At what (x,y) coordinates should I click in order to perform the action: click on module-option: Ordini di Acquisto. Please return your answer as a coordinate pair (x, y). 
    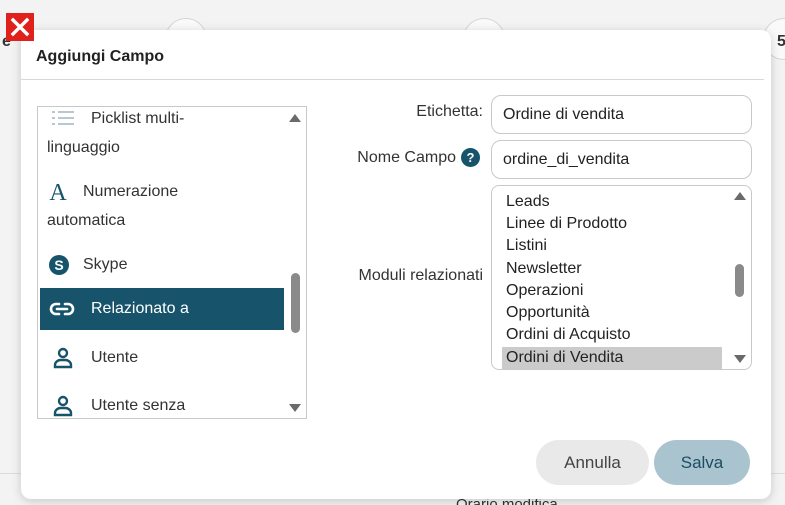
    Looking at the image, I should click on (612, 335).